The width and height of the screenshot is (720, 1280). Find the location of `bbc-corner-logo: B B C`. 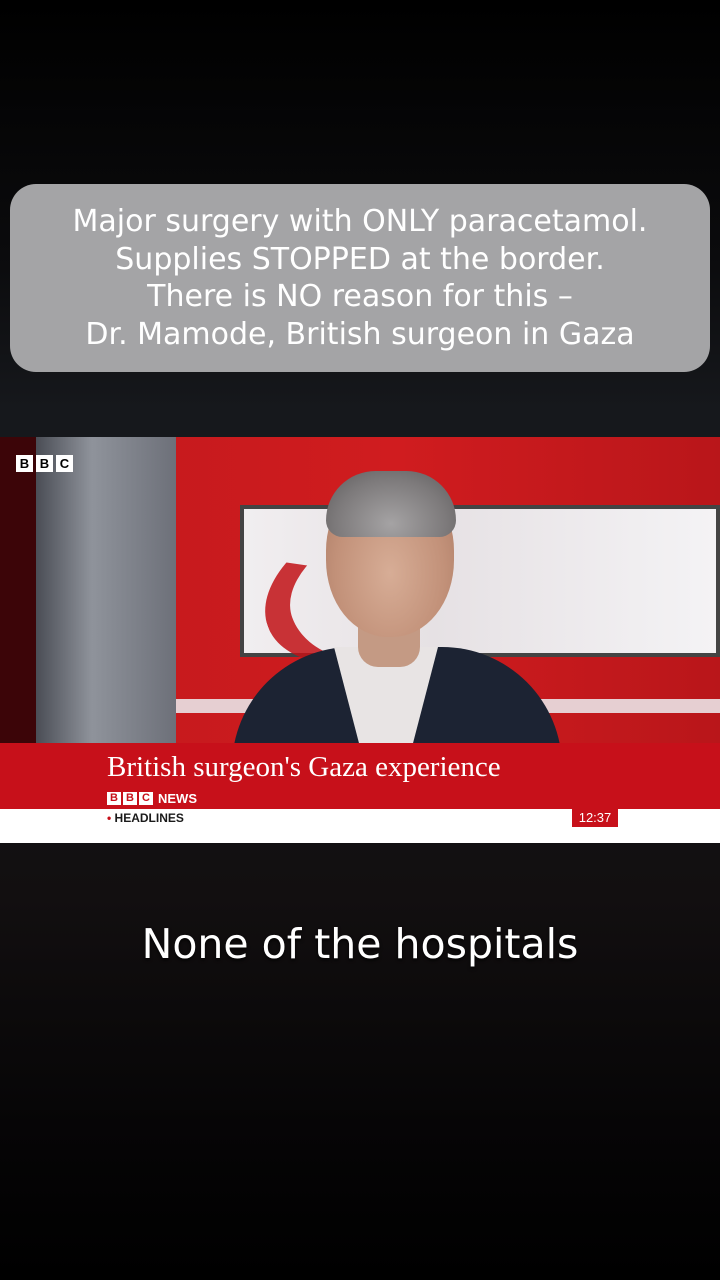

bbc-corner-logo: B B C is located at coordinates (44, 463).